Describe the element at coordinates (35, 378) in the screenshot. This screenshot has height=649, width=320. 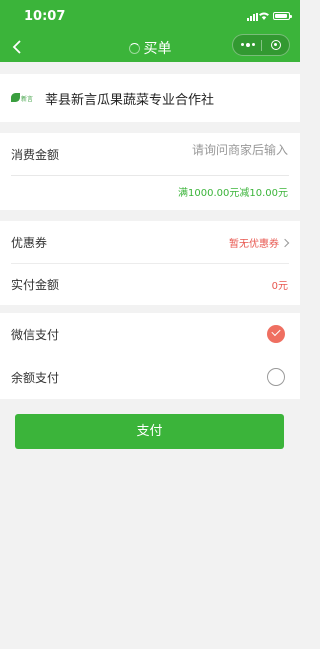
I see `payment-option-label: 余额支付` at that location.